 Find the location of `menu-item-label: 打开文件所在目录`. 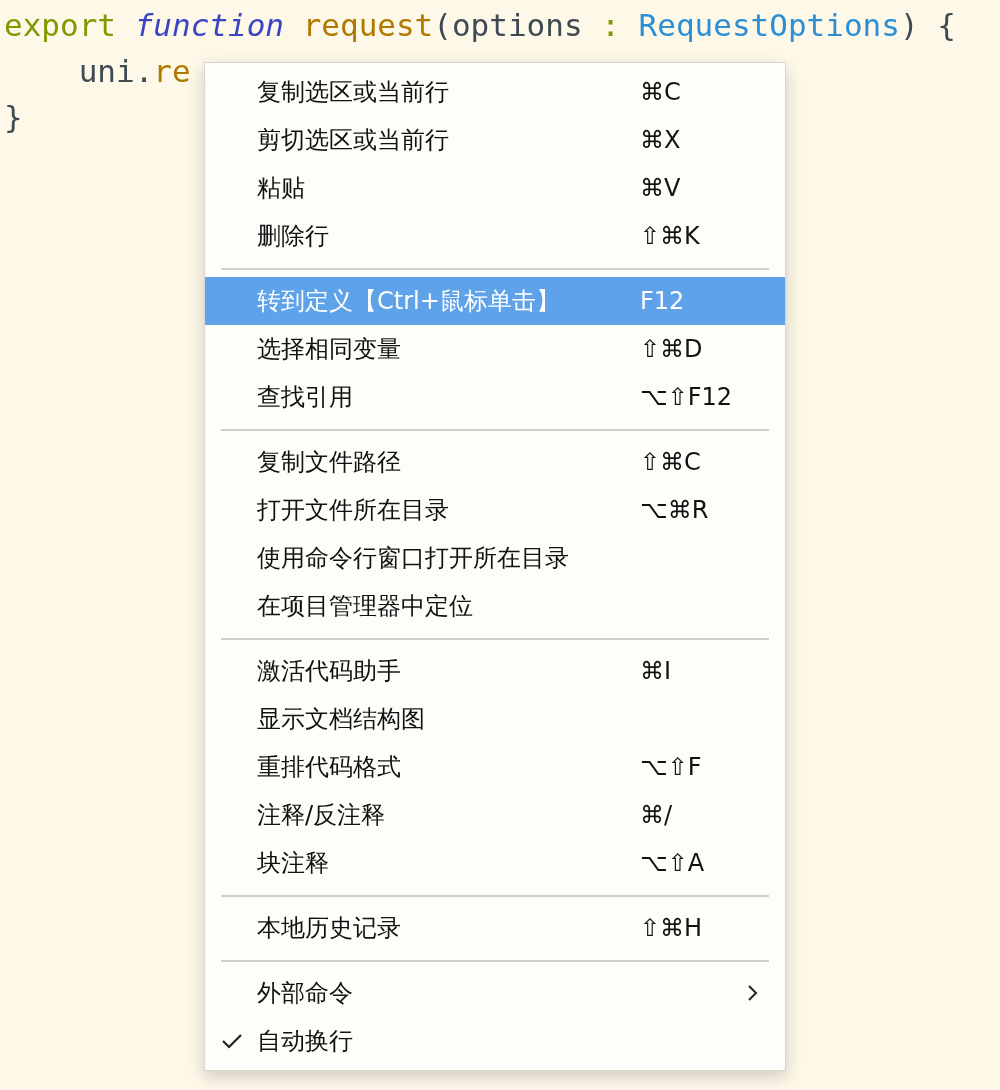

menu-item-label: 打开文件所在目录 is located at coordinates (353, 510).